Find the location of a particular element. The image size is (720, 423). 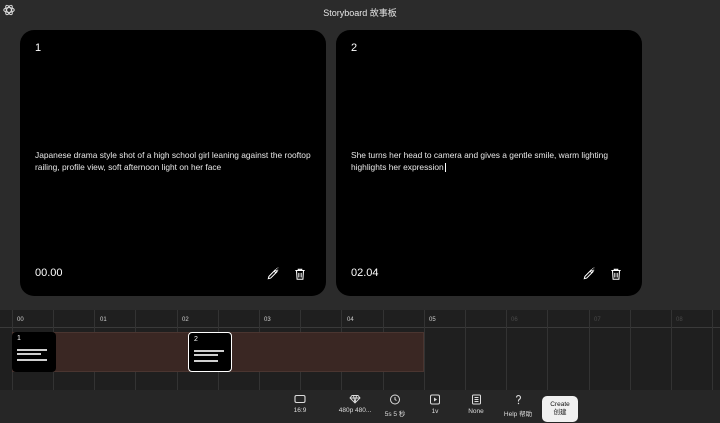

tick-05: 05 is located at coordinates (432, 320).